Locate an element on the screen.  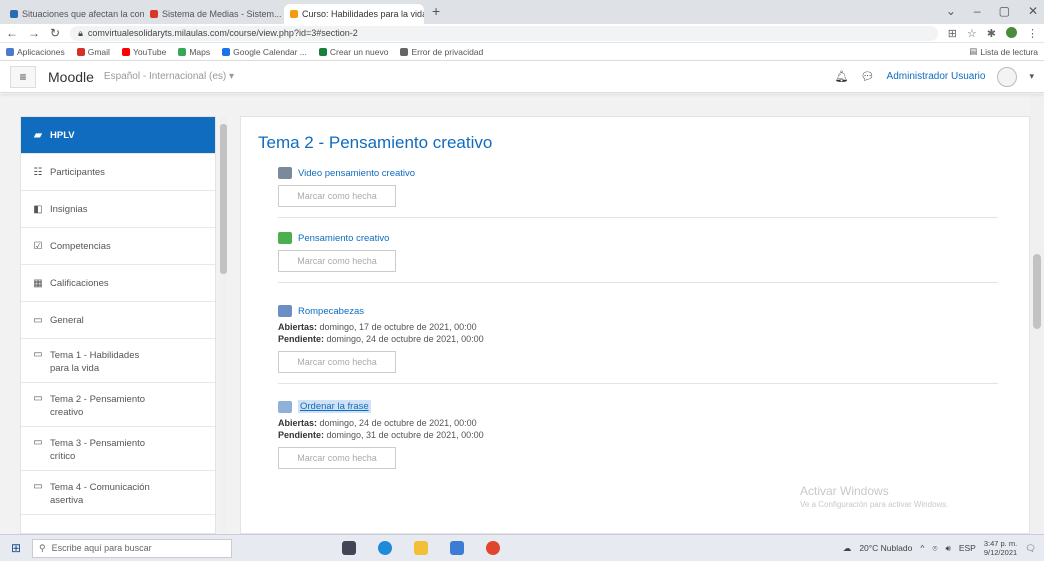
activity-link: Rompecabezas is located at coordinates (331, 311).